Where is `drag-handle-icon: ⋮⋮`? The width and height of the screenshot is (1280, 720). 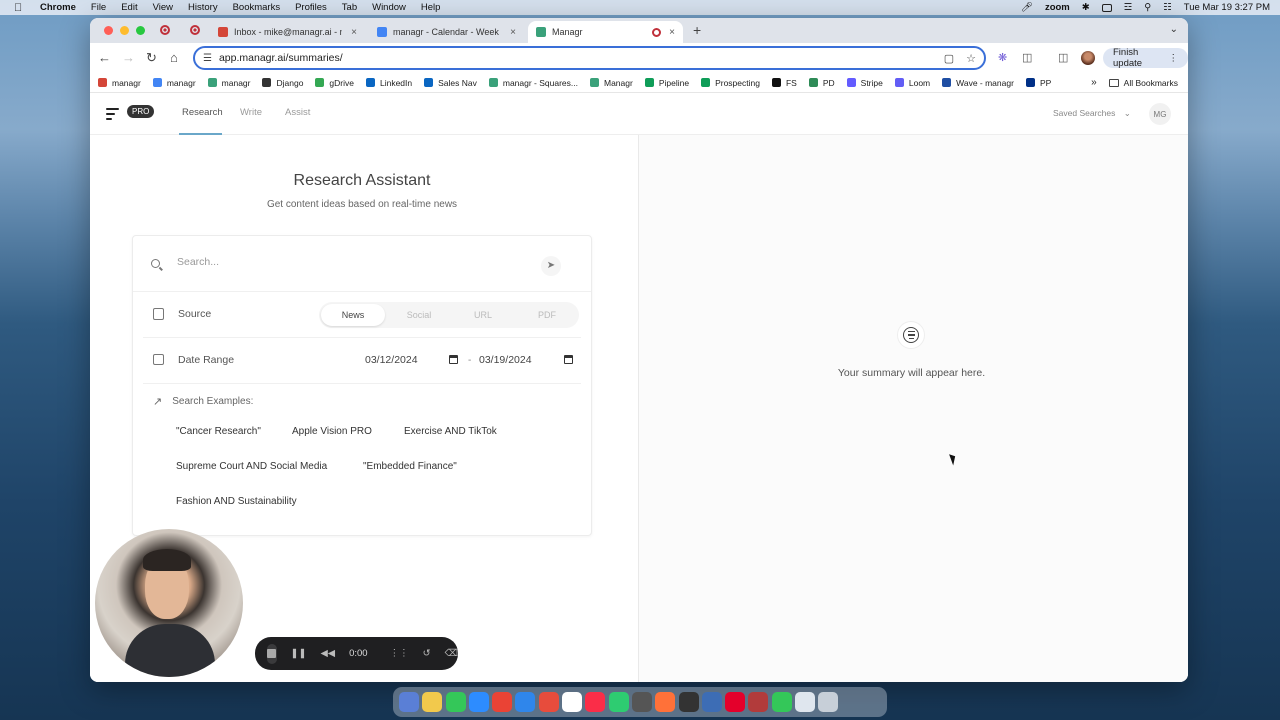
drag-handle-icon: ⋮⋮ is located at coordinates (399, 653).